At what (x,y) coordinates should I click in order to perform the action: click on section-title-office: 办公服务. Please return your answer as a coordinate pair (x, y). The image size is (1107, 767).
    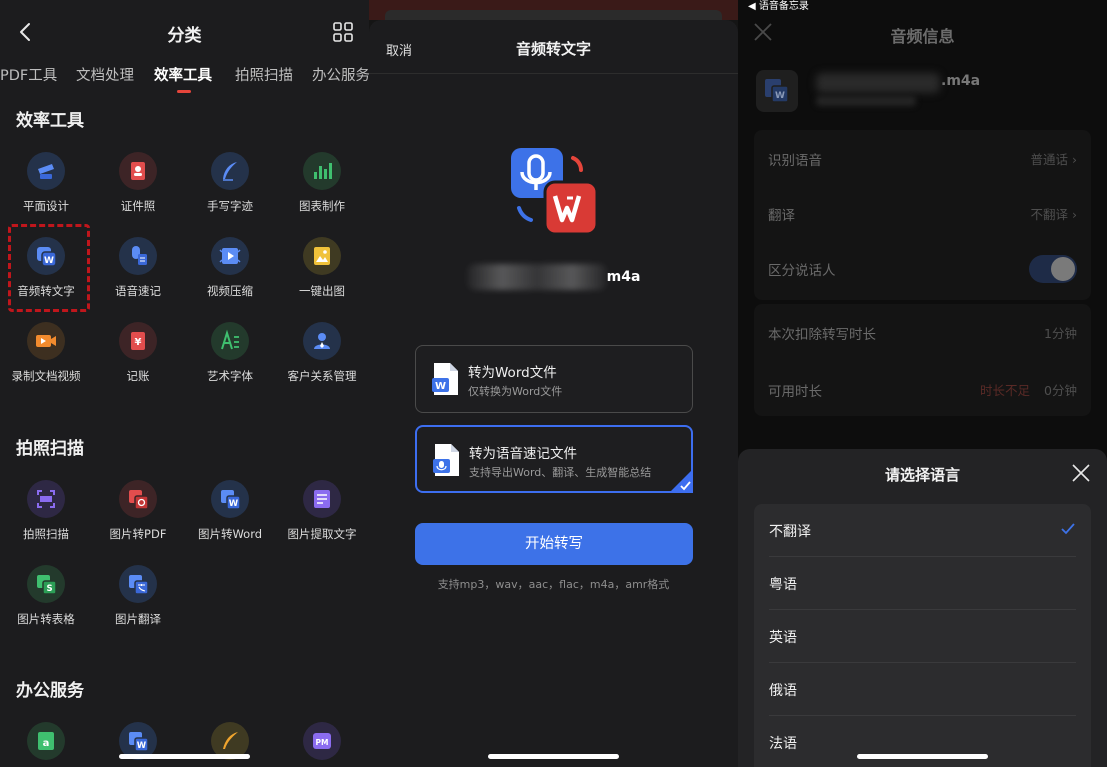
    Looking at the image, I should click on (50, 691).